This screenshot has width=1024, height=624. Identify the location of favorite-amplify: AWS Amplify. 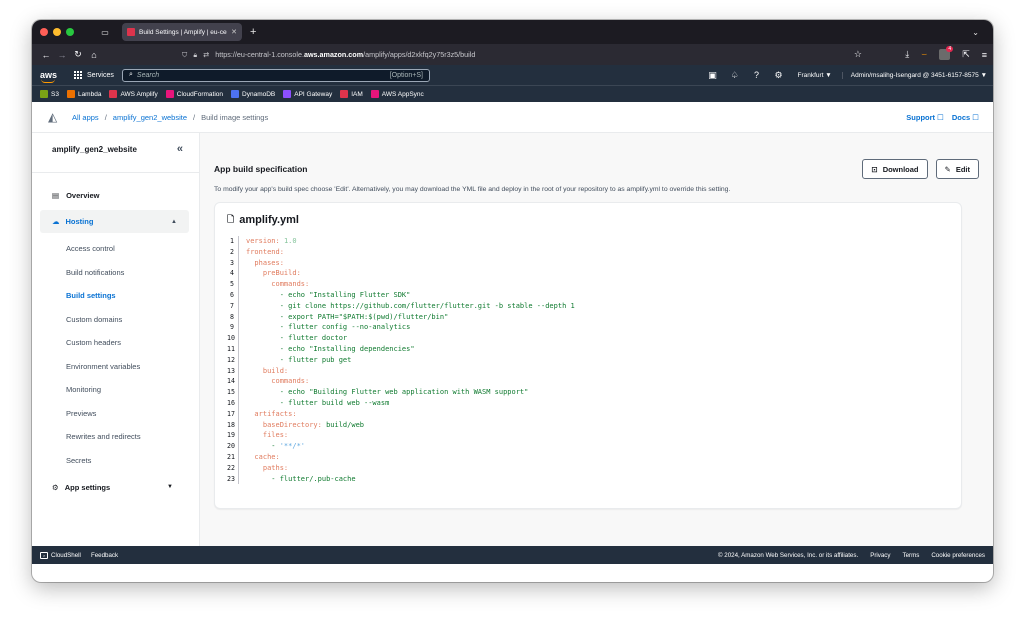
(133, 94).